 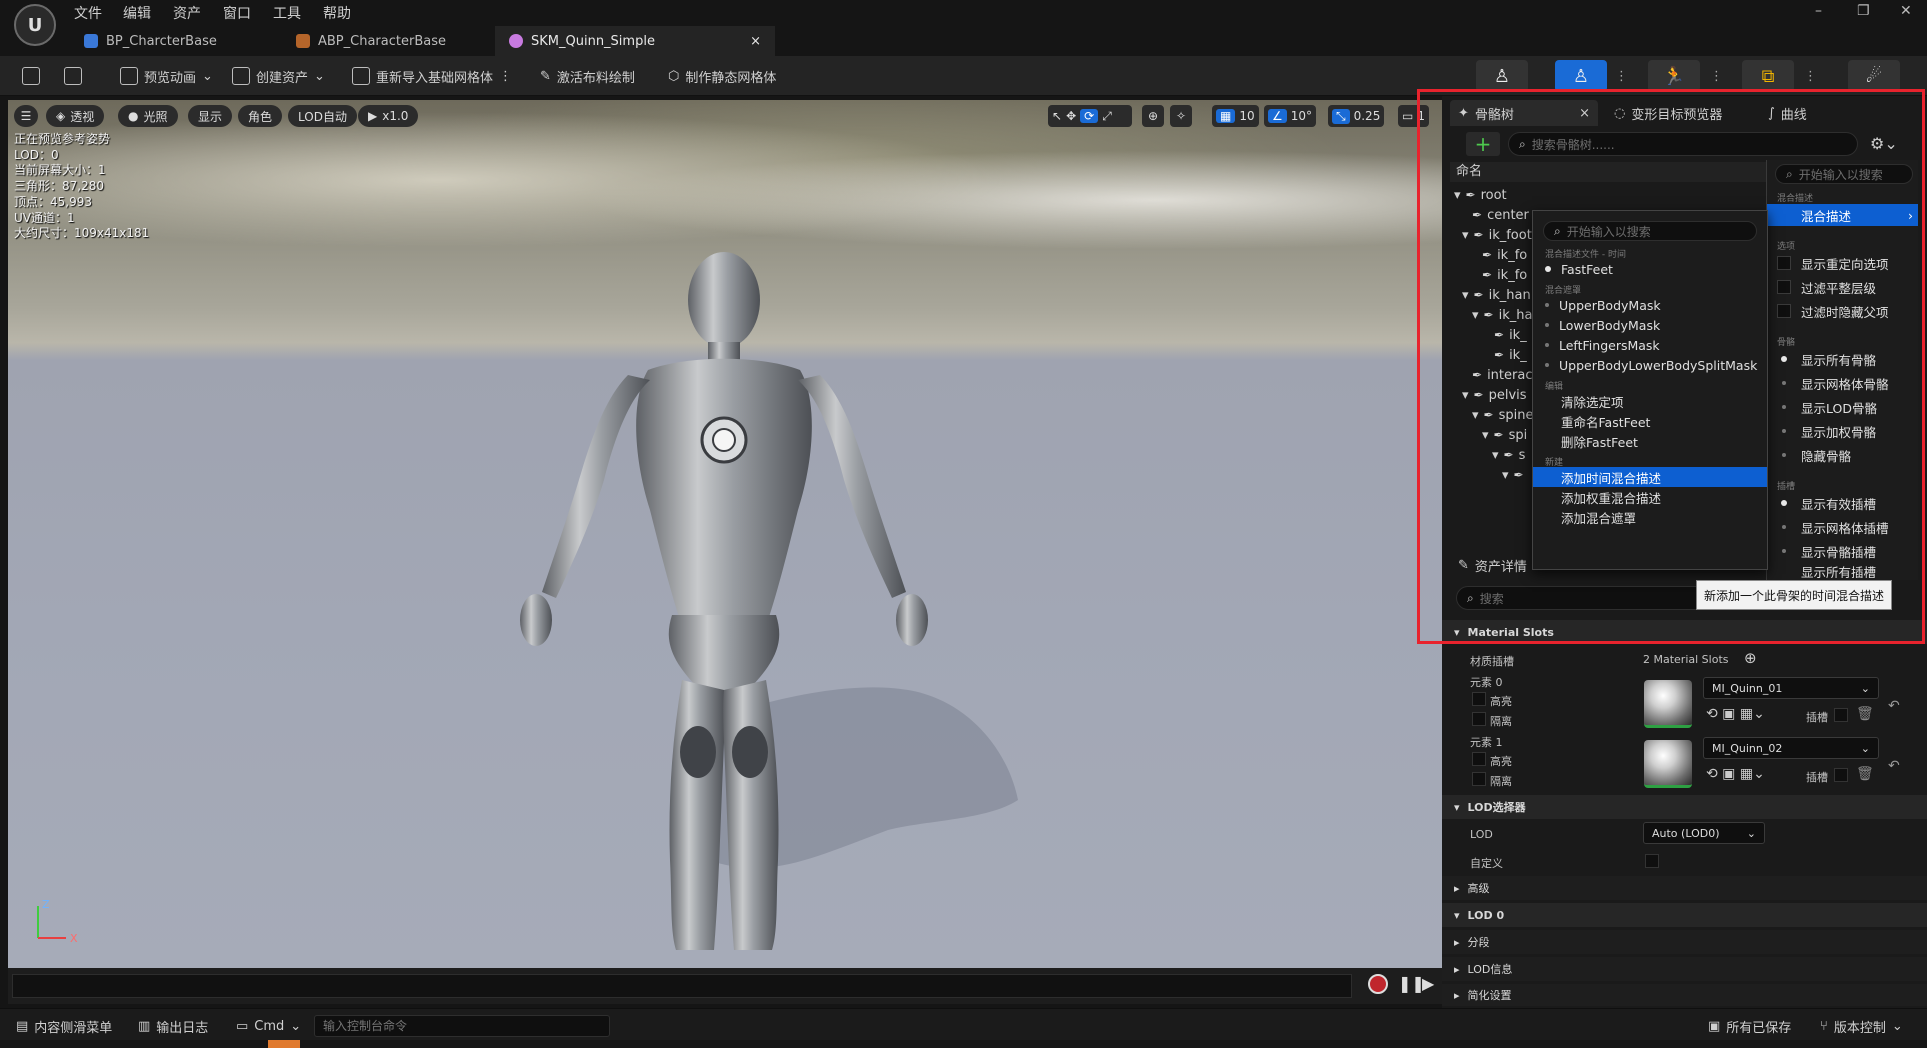 I want to click on blend-profile-submenu: 混合描述 ›, so click(x=1842, y=215).